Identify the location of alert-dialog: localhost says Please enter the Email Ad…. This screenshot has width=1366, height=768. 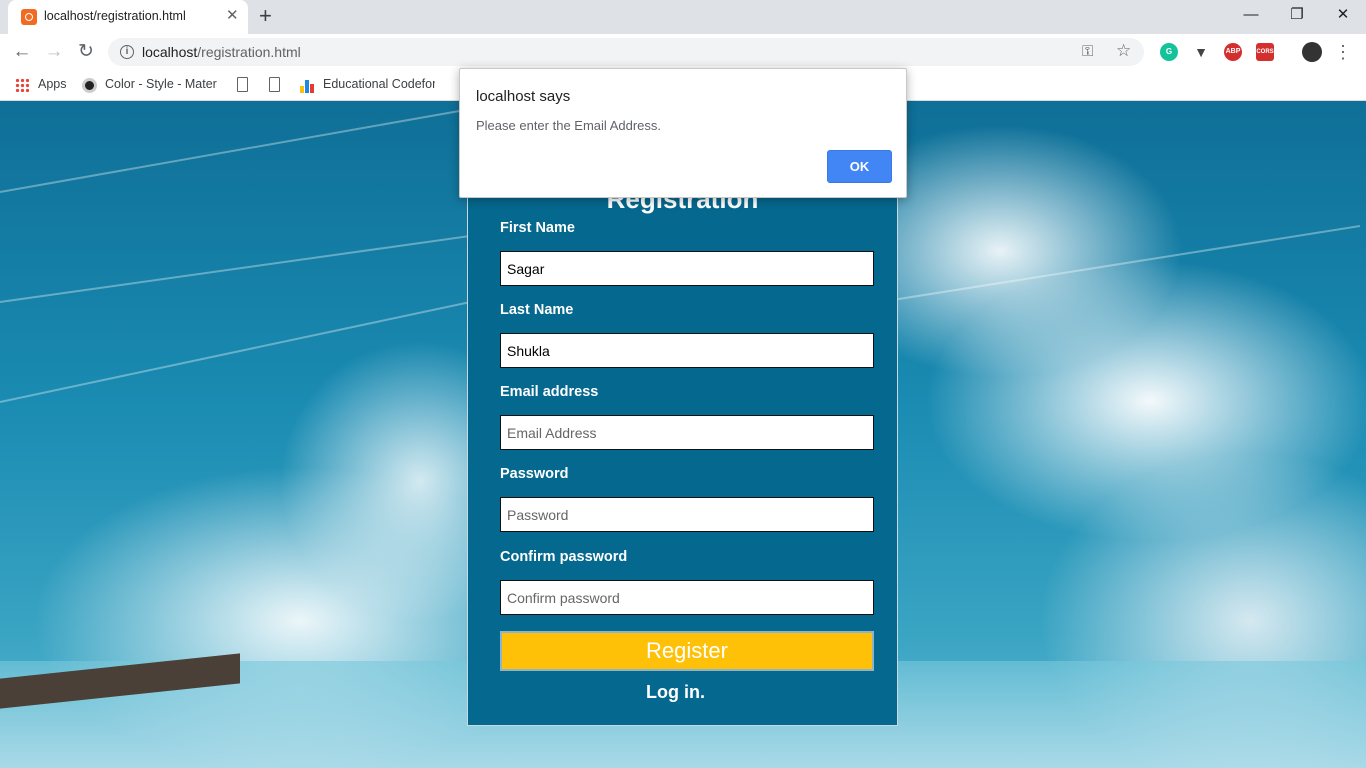
(683, 133).